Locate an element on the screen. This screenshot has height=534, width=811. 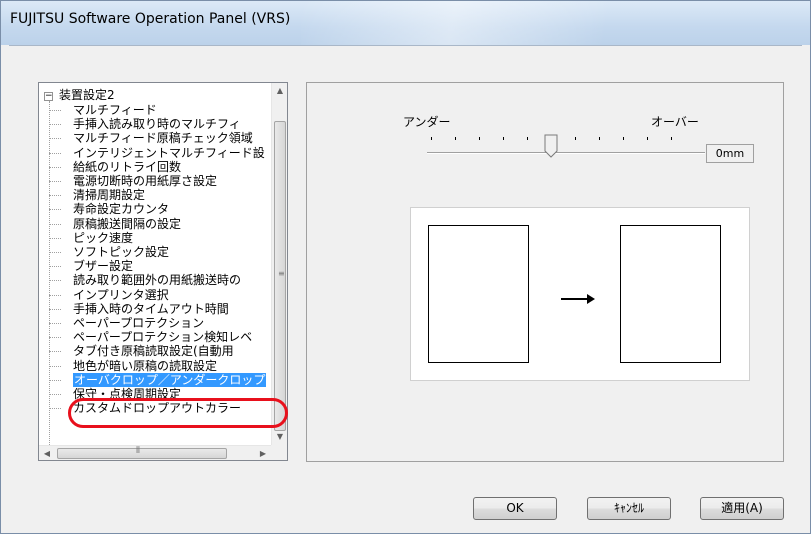
over-label: オーバー is located at coordinates (675, 122).